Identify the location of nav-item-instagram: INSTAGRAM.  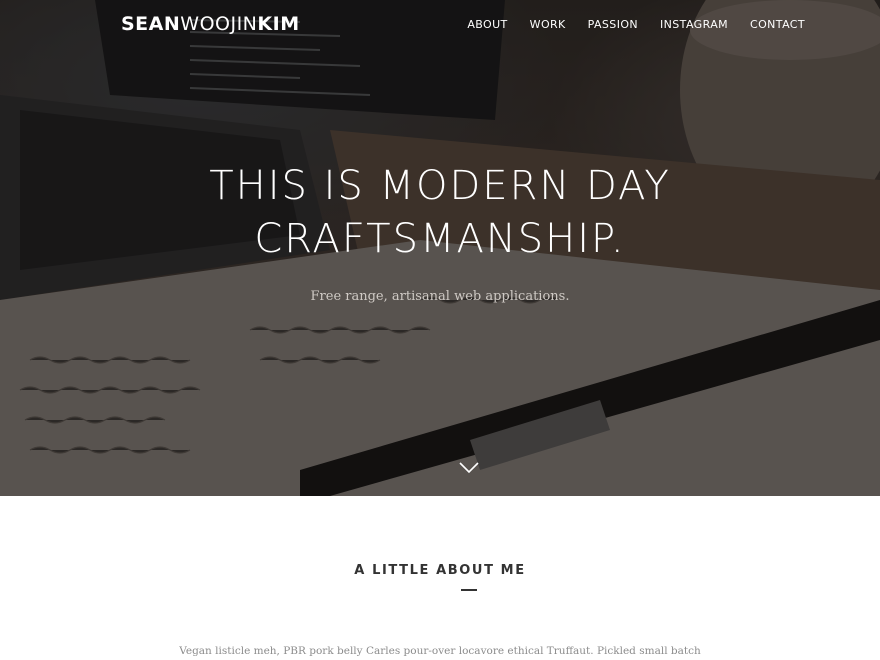
(694, 24).